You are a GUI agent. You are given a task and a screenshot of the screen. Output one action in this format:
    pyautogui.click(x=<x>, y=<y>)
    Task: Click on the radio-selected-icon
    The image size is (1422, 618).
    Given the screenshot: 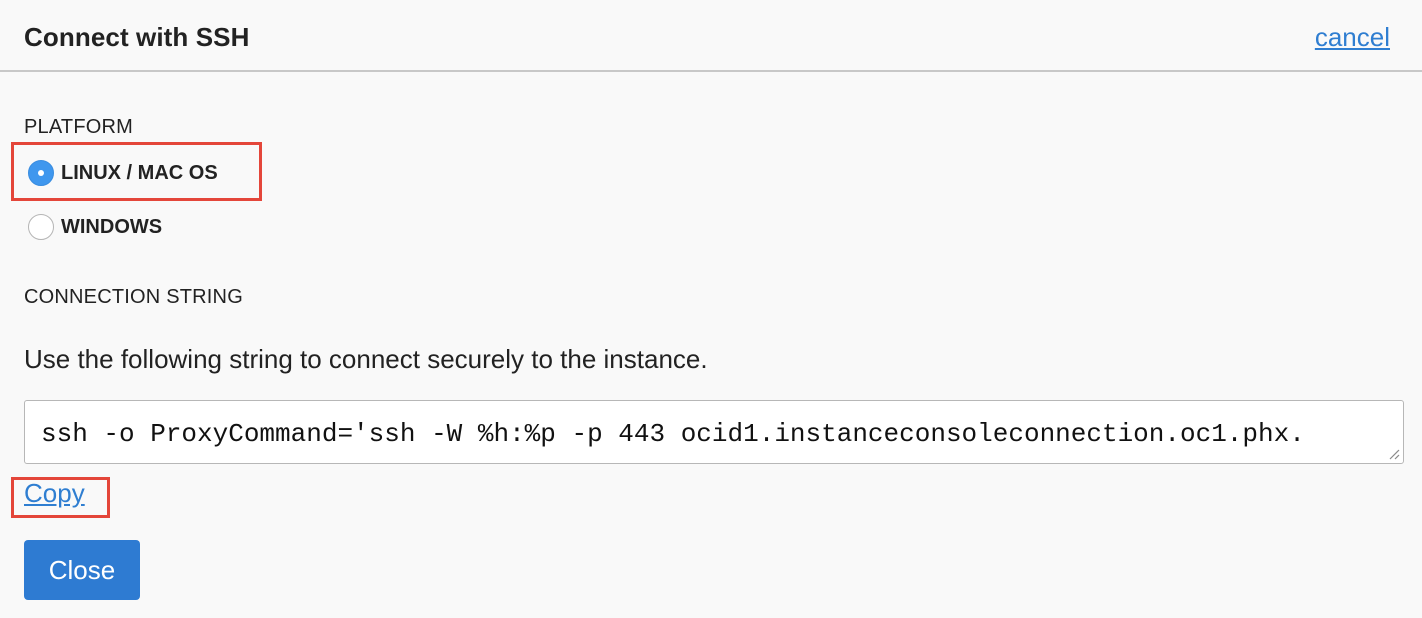 What is the action you would take?
    pyautogui.click(x=41, y=173)
    